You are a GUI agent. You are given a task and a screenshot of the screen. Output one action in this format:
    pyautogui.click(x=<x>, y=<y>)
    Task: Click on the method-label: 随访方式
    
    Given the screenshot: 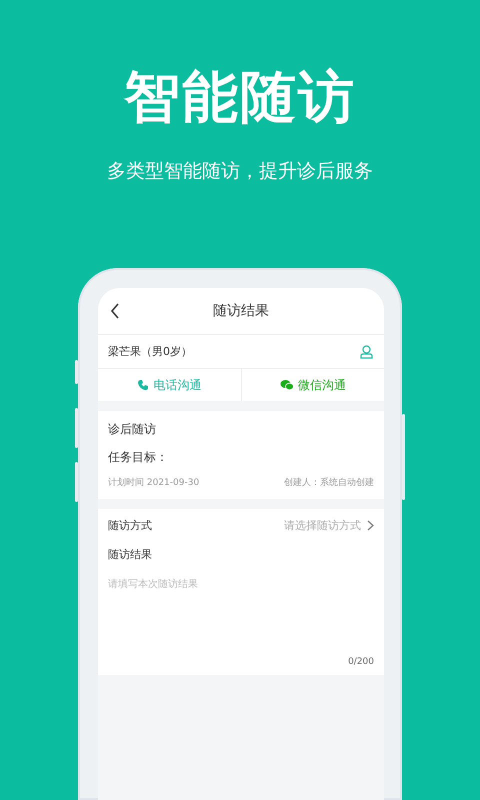 What is the action you would take?
    pyautogui.click(x=130, y=525)
    